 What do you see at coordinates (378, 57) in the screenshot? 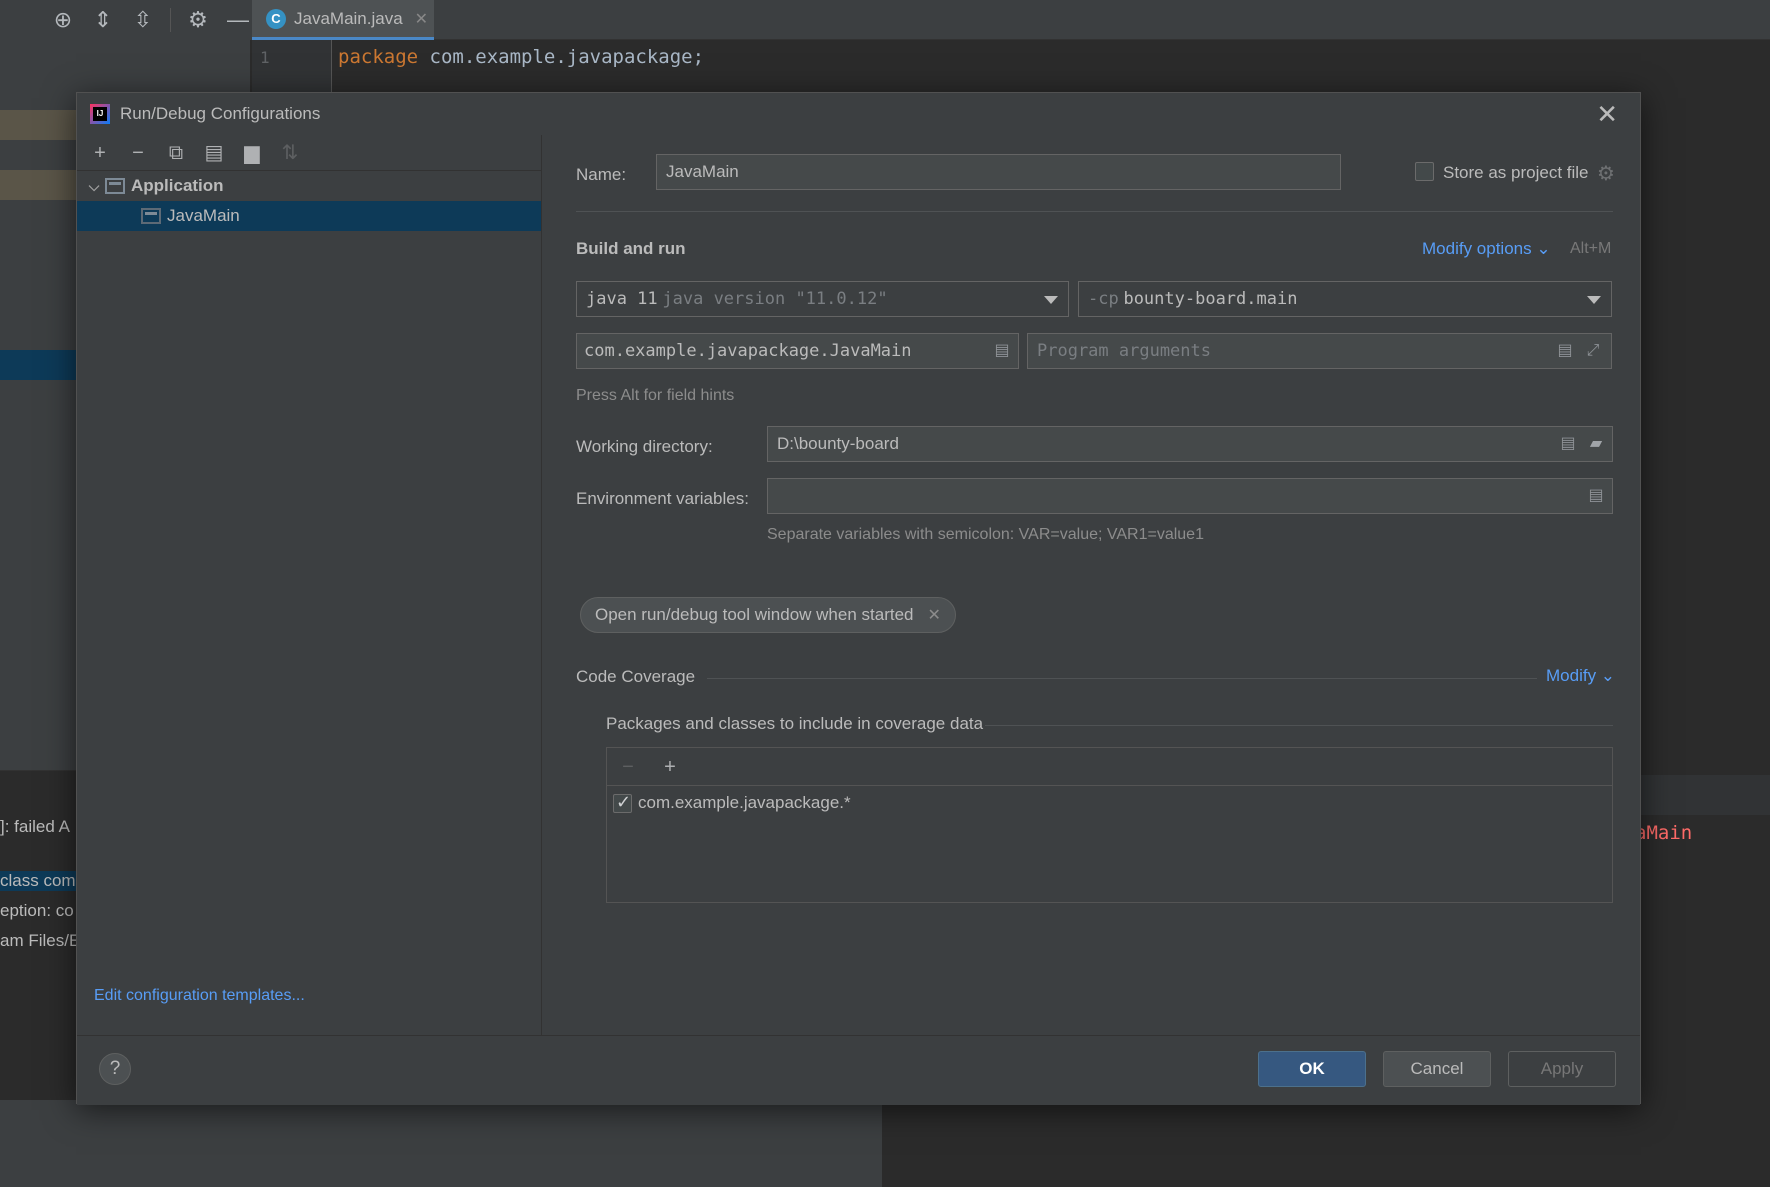
I see `code-keyword: package` at bounding box center [378, 57].